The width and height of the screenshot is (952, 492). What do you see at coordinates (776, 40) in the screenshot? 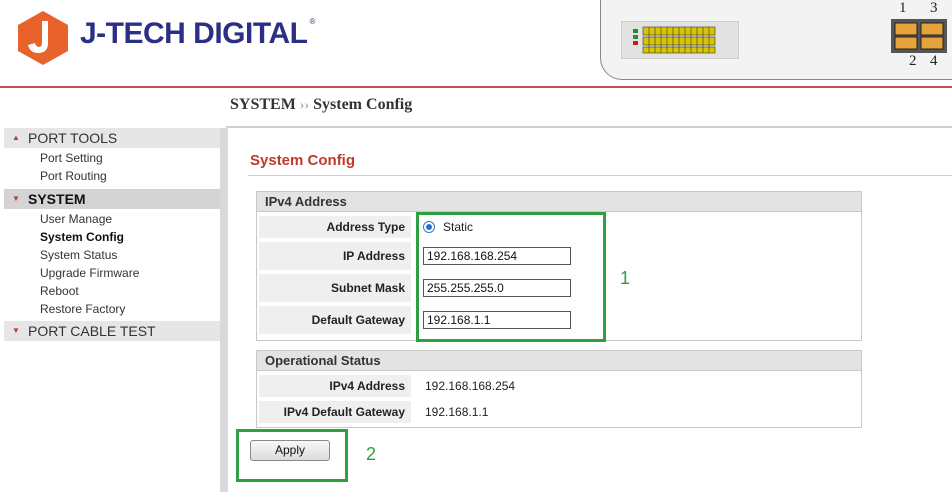
I see `device-panel: 1 3 2 4` at bounding box center [776, 40].